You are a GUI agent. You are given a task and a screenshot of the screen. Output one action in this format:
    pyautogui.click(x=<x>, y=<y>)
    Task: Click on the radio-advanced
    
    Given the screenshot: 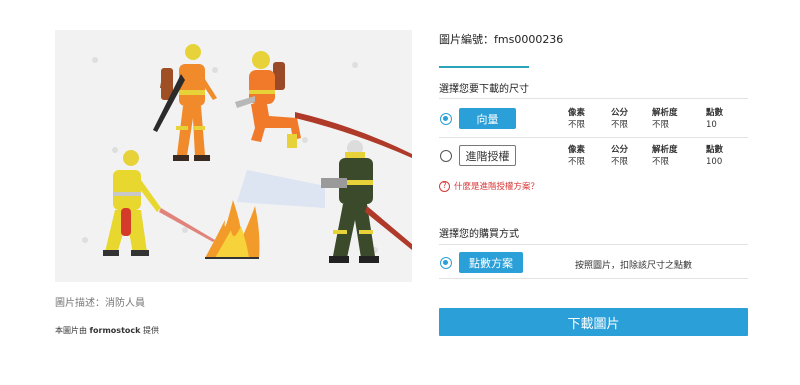 What is the action you would take?
    pyautogui.click(x=446, y=156)
    